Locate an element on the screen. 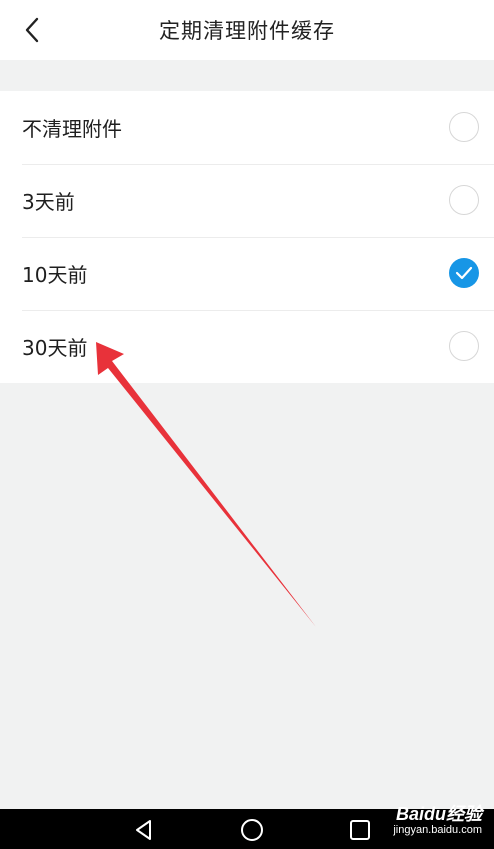 This screenshot has height=849, width=494. page-title: 定期清理附件缓存 is located at coordinates (247, 31).